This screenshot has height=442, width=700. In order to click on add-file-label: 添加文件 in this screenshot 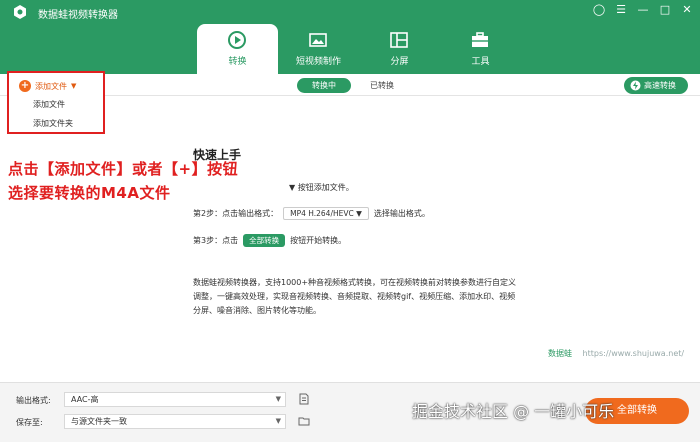, I will do `click(51, 86)`.